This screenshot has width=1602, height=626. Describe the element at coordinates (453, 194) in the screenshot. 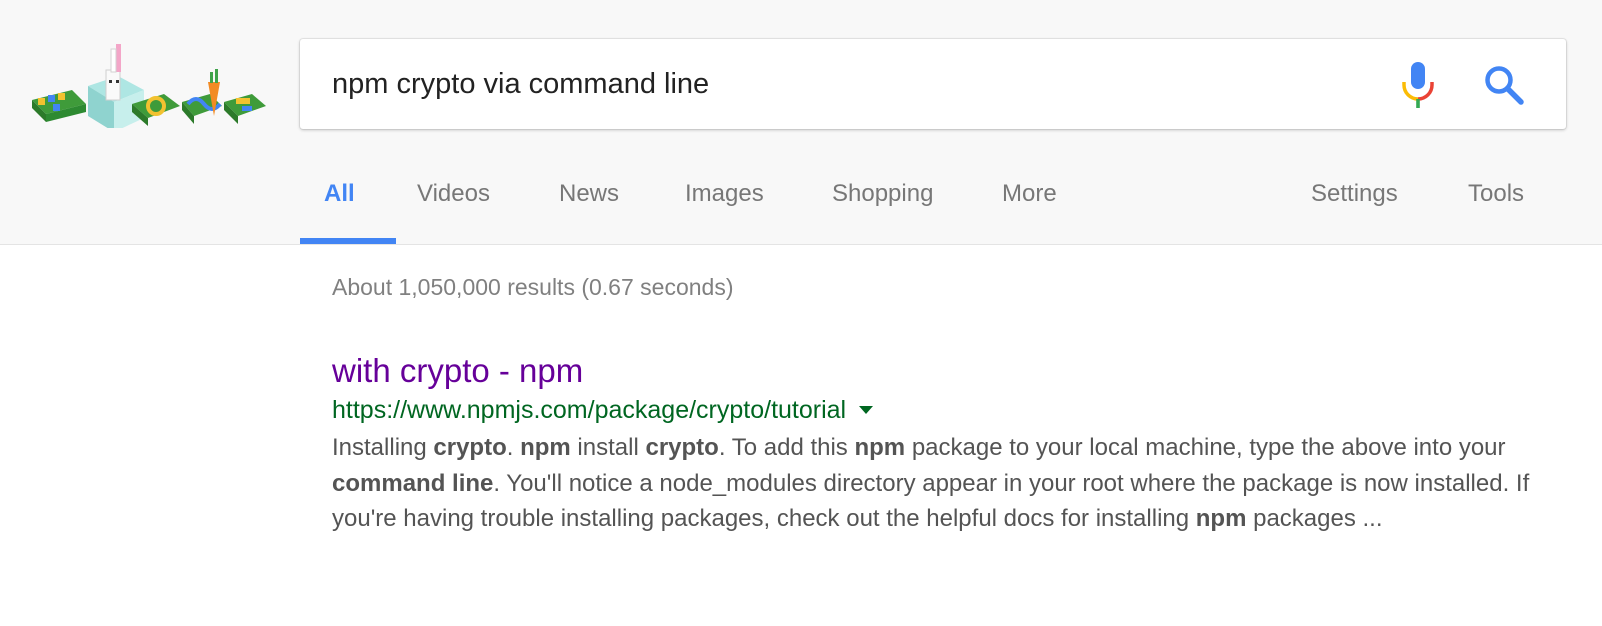

I see `tab-videos: Videos` at that location.